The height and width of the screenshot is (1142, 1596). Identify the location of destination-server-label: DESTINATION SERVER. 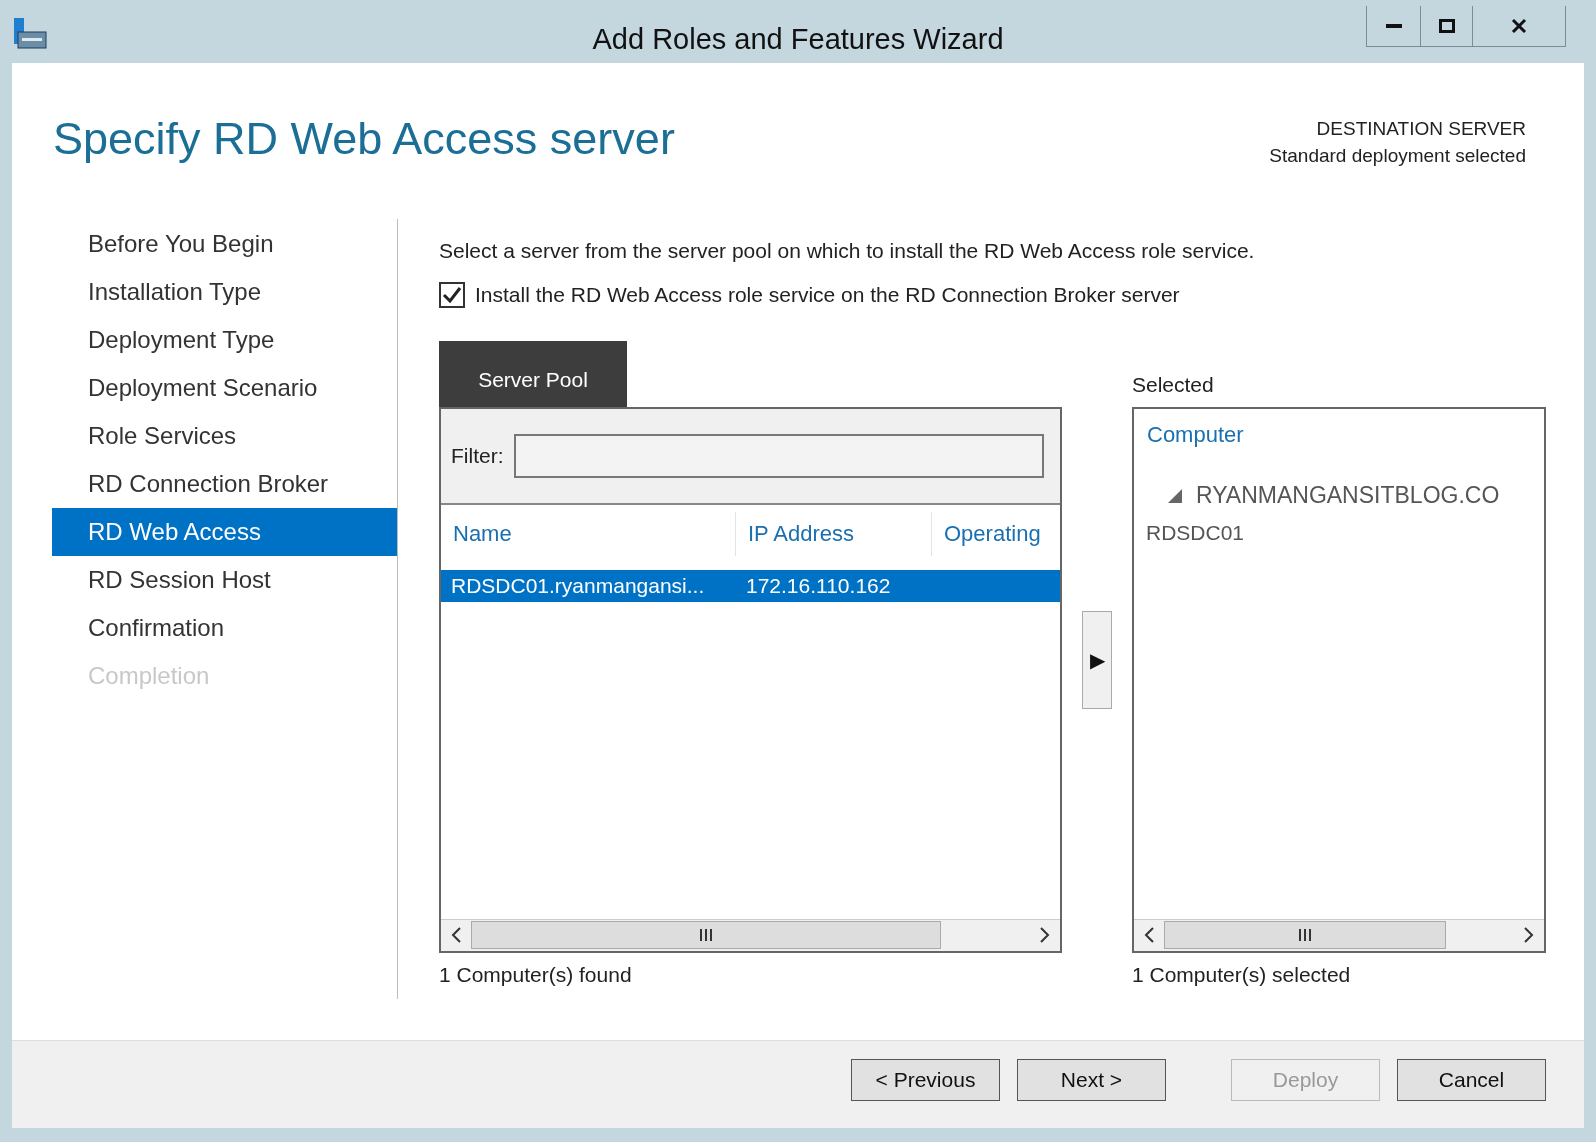
(1421, 129).